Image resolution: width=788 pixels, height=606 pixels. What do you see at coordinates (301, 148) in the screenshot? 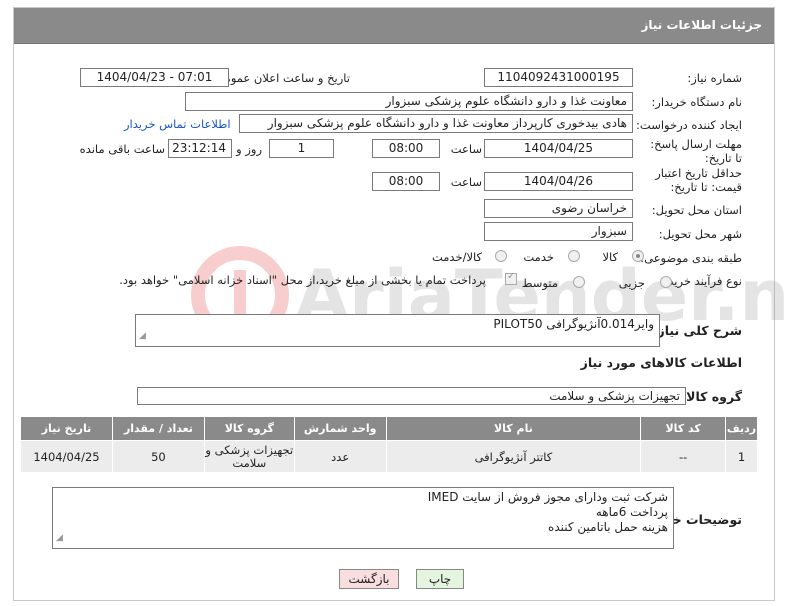
I see `reply-days-field: 1` at bounding box center [301, 148].